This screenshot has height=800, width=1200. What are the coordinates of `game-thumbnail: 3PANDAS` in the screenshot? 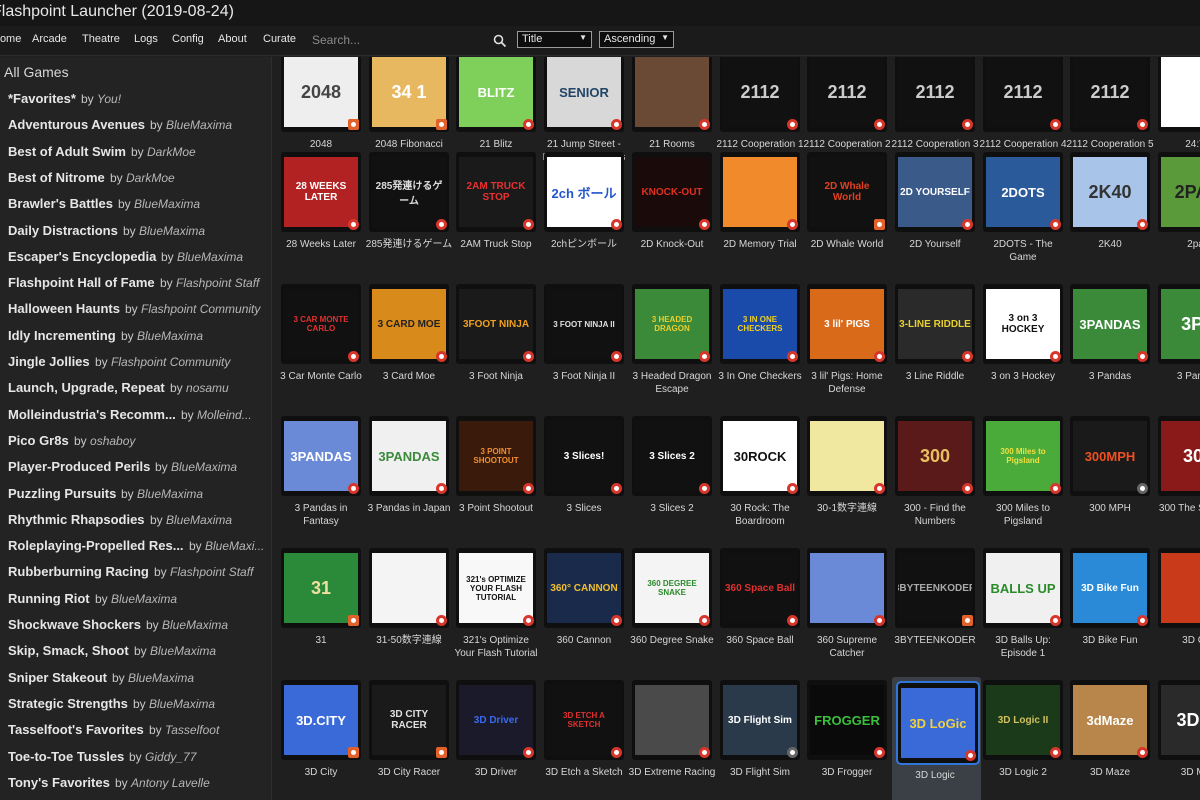 It's located at (321, 456).